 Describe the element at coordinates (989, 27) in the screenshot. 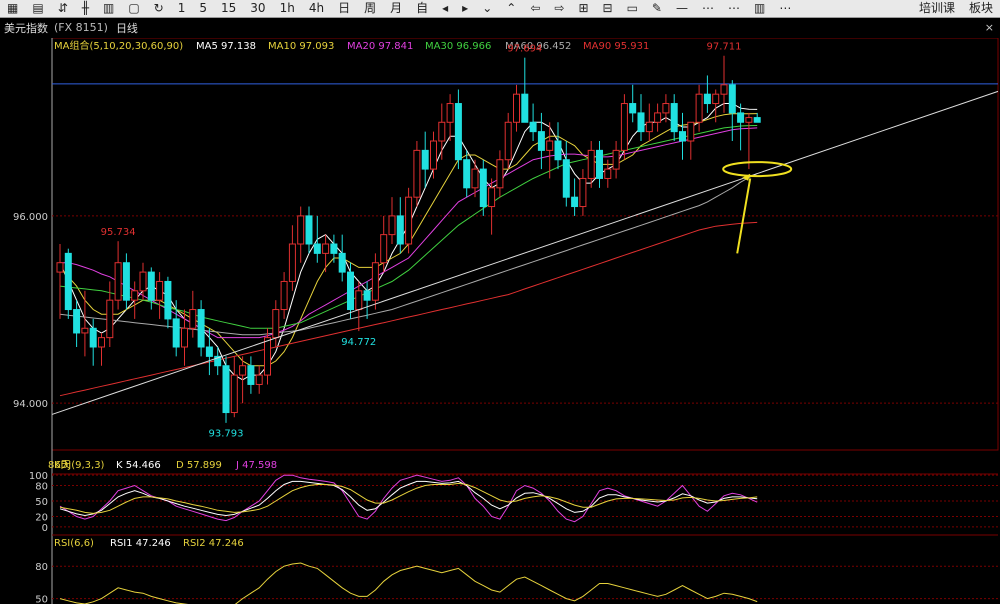

I see `close-icon: ×` at that location.